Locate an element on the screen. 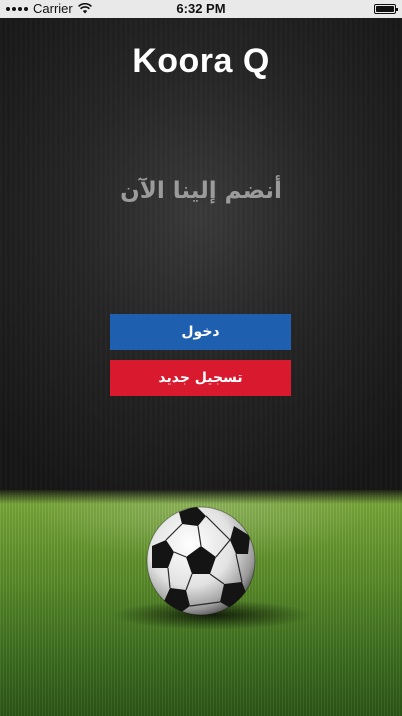 Image resolution: width=402 pixels, height=716 pixels. login-button: دخول is located at coordinates (200, 332).